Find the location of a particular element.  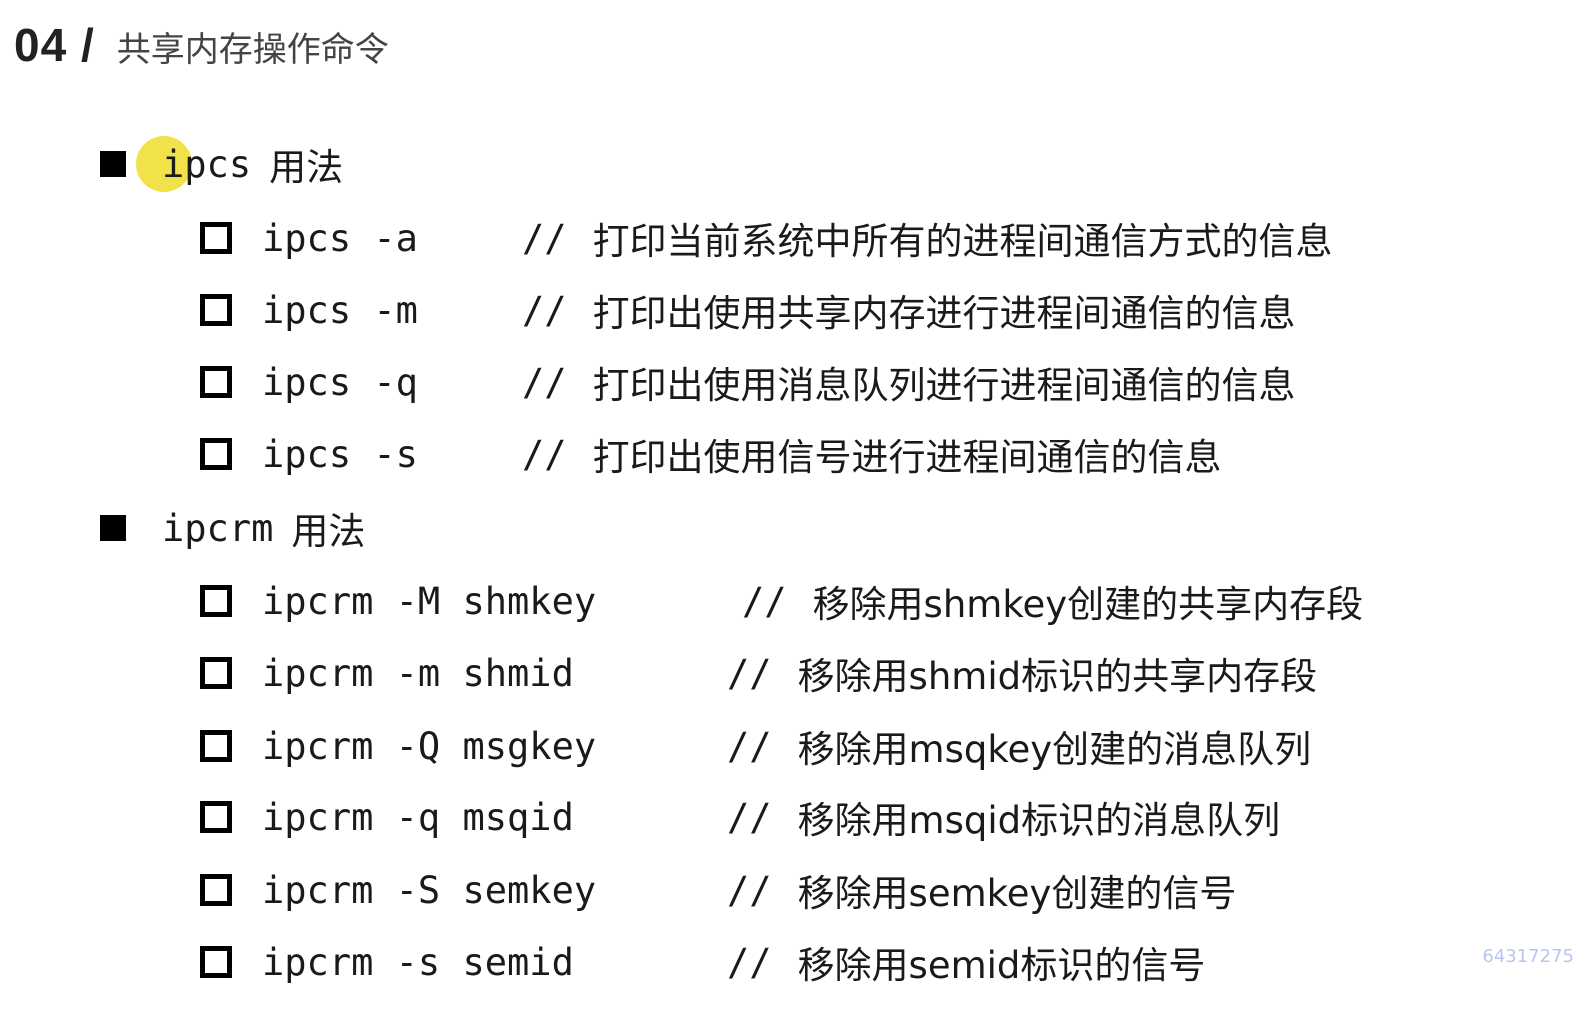

list-item: ipcrm -m shmid // 移除用shmid标识的共享内存段 is located at coordinates (758, 673).